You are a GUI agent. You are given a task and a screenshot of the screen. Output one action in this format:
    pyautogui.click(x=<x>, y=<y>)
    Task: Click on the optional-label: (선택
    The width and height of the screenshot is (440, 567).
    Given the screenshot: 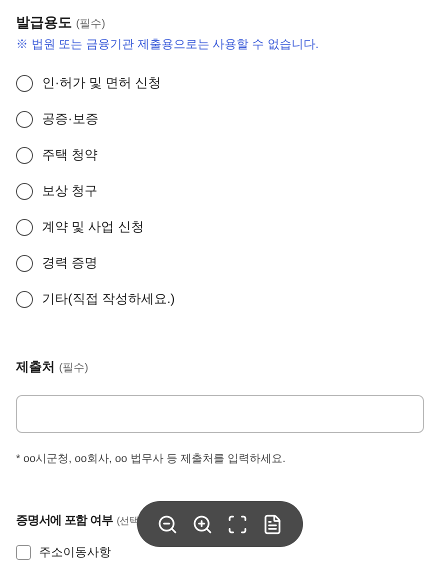 What is the action you would take?
    pyautogui.click(x=127, y=522)
    